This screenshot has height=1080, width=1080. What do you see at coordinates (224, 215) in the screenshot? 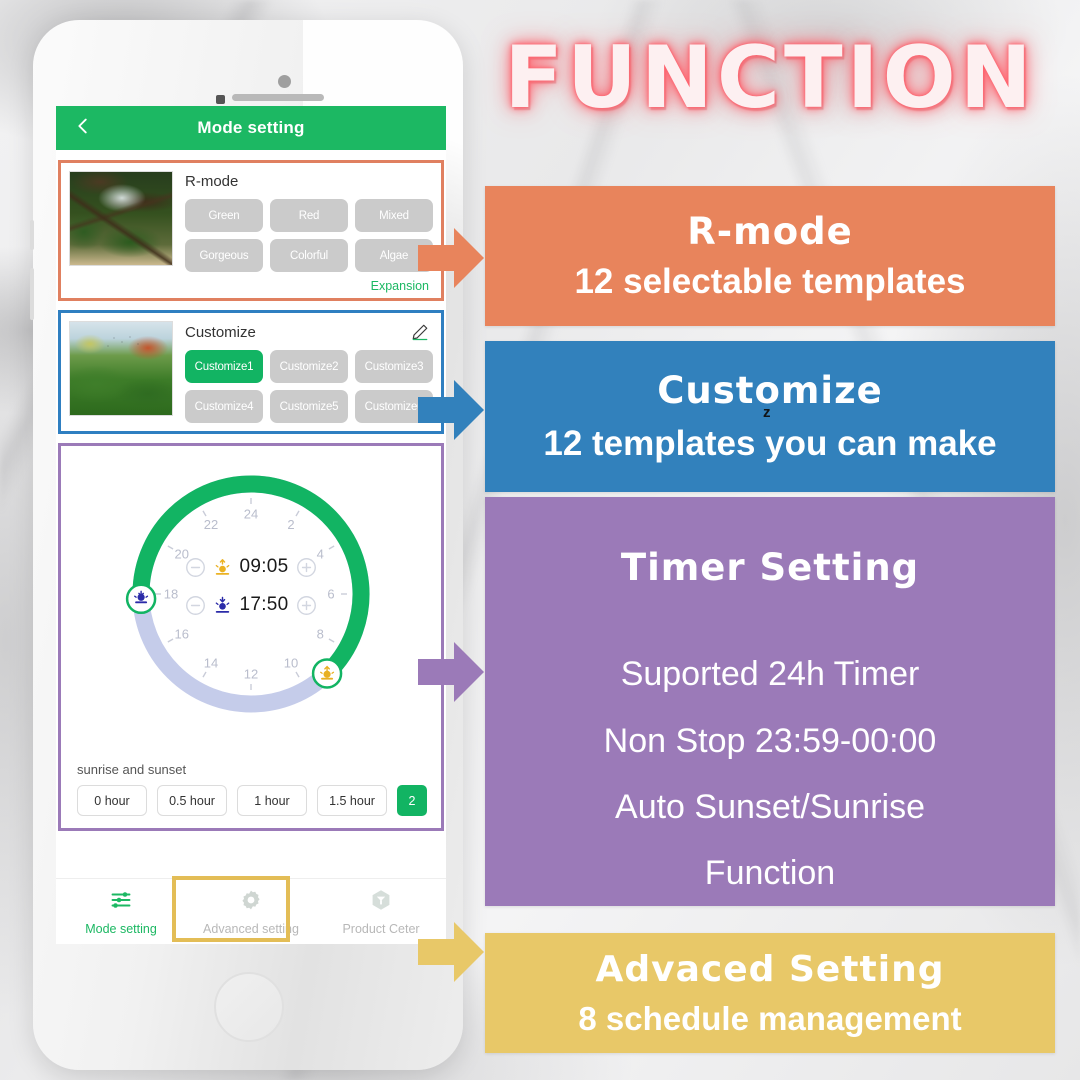
I see `rmode-chip: Green` at bounding box center [224, 215].